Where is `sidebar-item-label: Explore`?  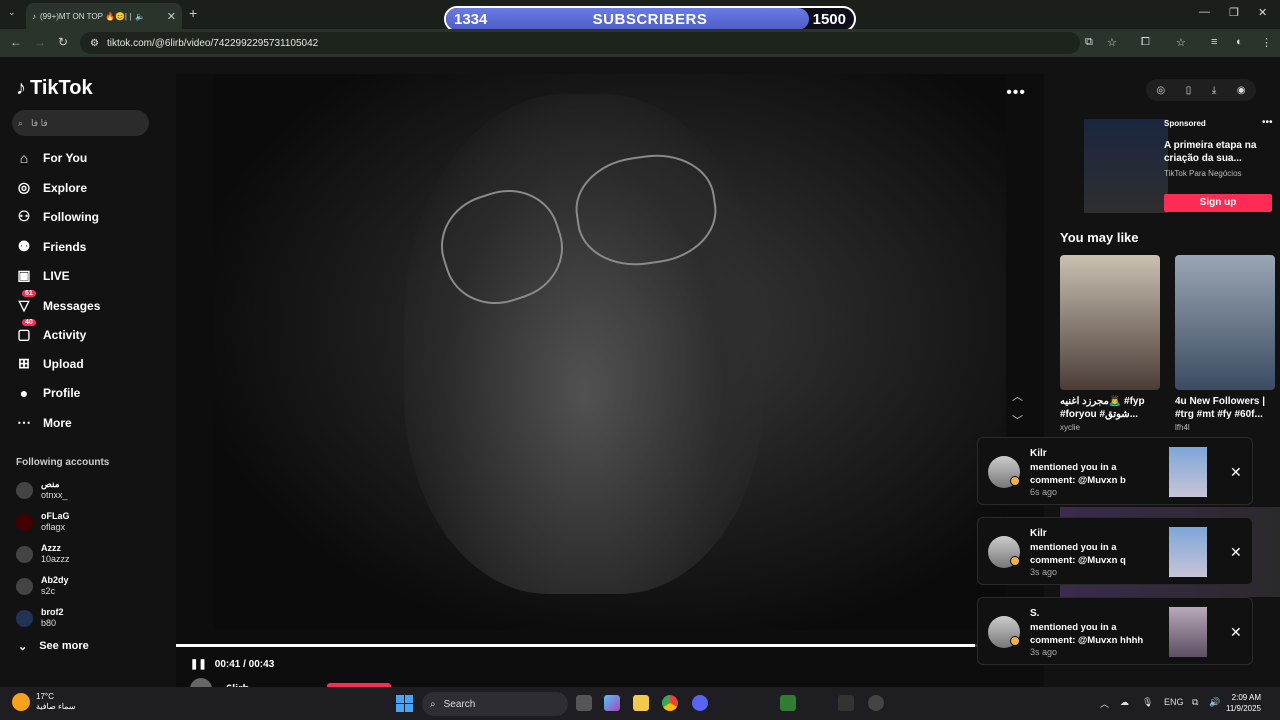
sidebar-item-label: Explore is located at coordinates (65, 187).